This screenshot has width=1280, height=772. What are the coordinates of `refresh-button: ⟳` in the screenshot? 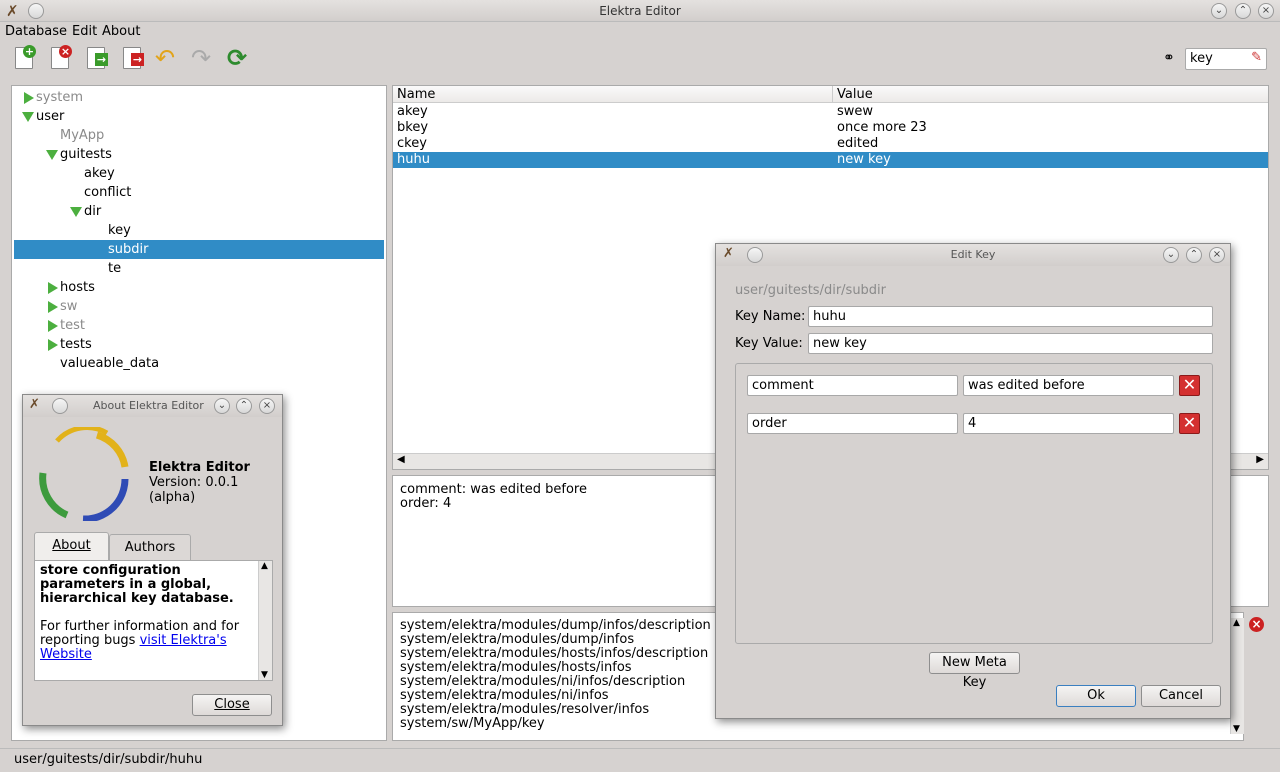 It's located at (240, 58).